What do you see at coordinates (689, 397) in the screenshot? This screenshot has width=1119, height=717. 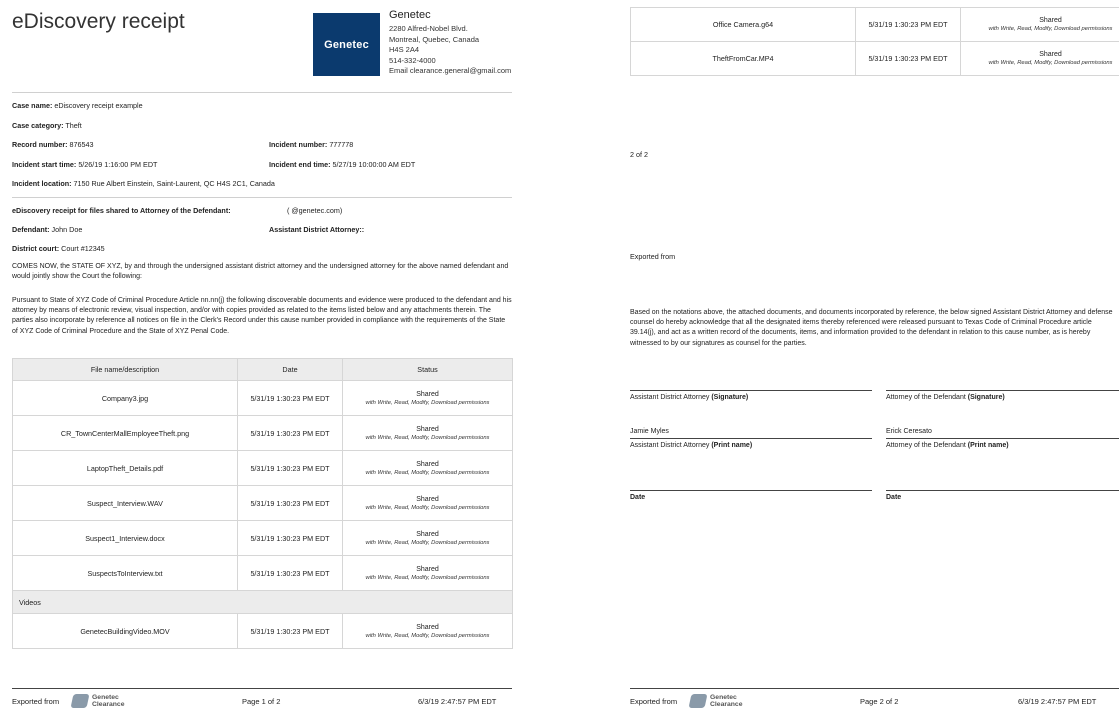 I see `ada-signature-label: Assistant District Attorney (Signature)` at bounding box center [689, 397].